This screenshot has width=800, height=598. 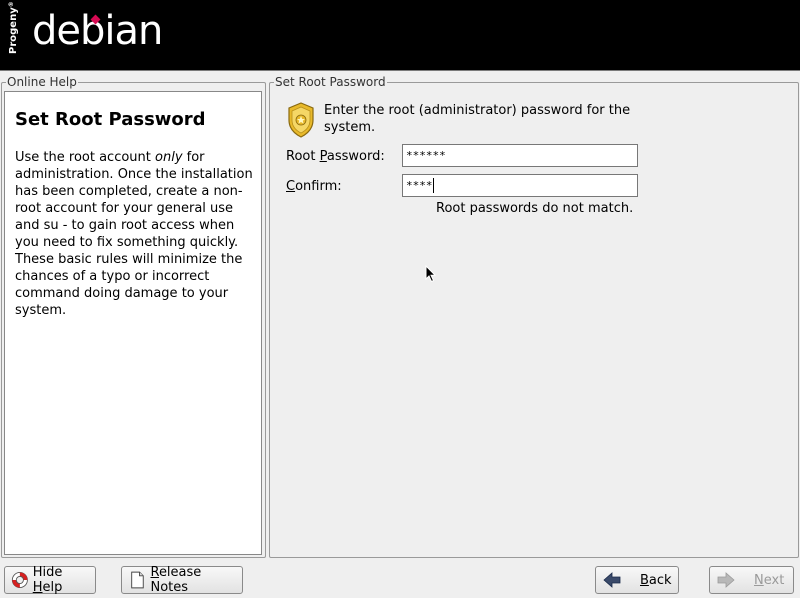 I want to click on password-mismatch-message: Root passwords do not match., so click(x=535, y=208).